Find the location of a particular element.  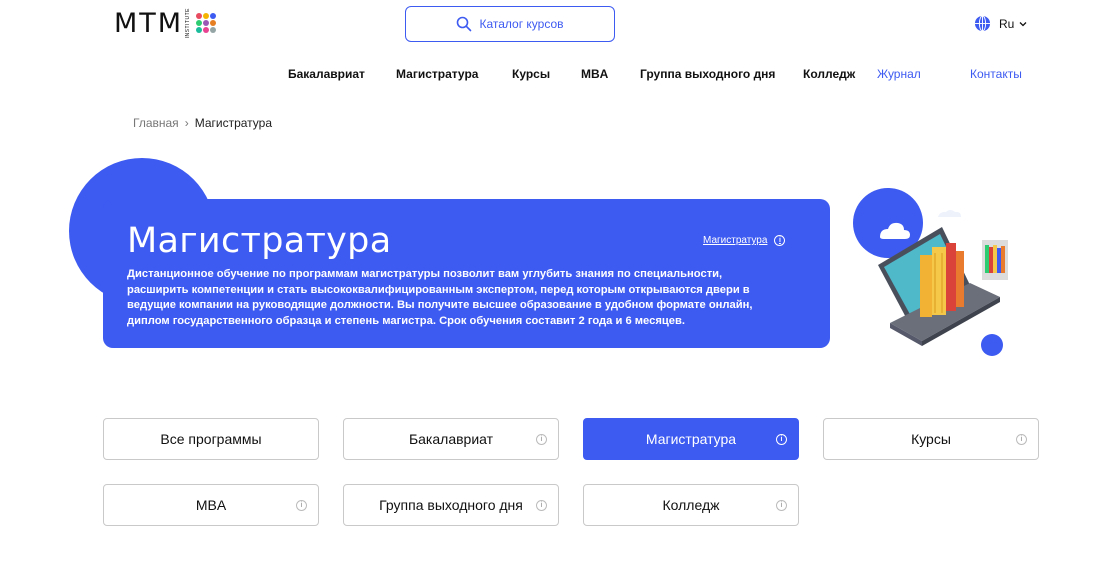

nav-item-mba: MBA is located at coordinates (594, 74).